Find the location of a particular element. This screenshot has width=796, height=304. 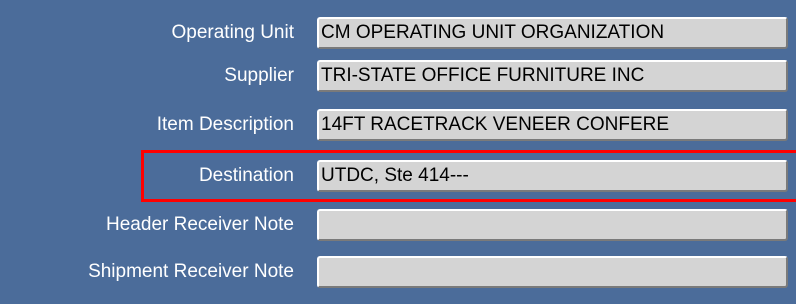

item-description-value: 14FT RACETRACK VENEER CONFERE is located at coordinates (495, 124).